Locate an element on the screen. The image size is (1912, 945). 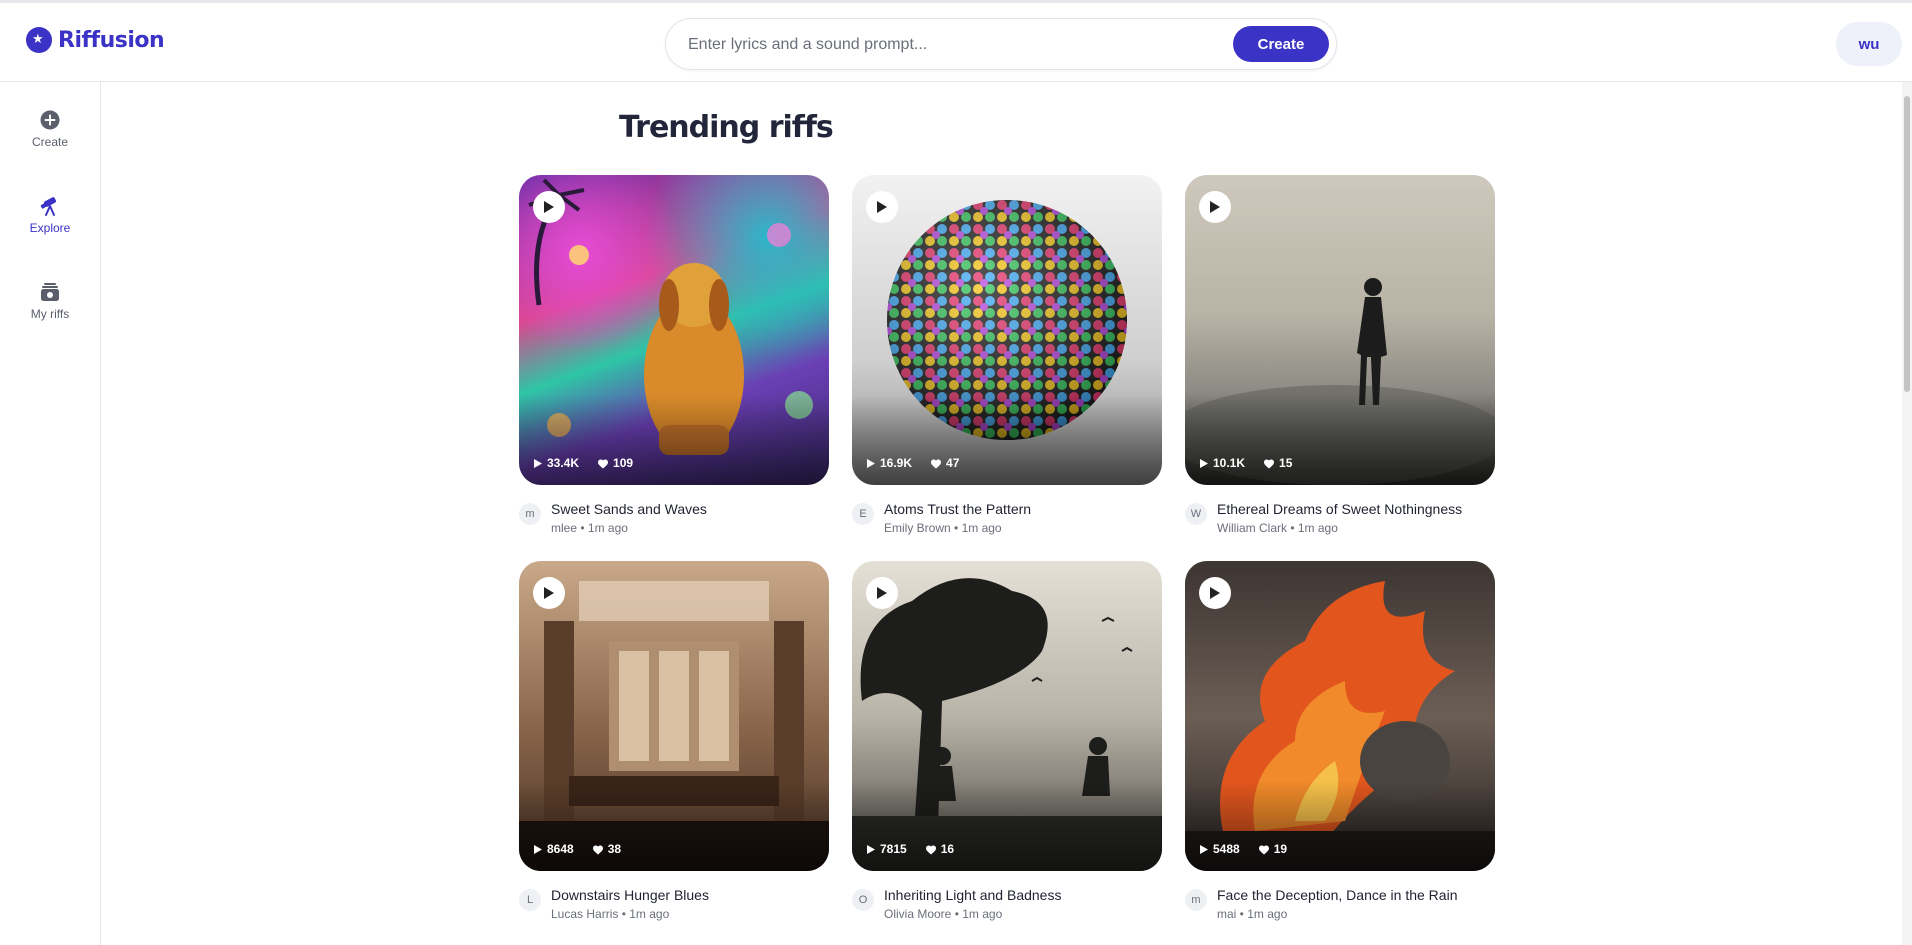
user-avatar-button: wu is located at coordinates (1869, 44).